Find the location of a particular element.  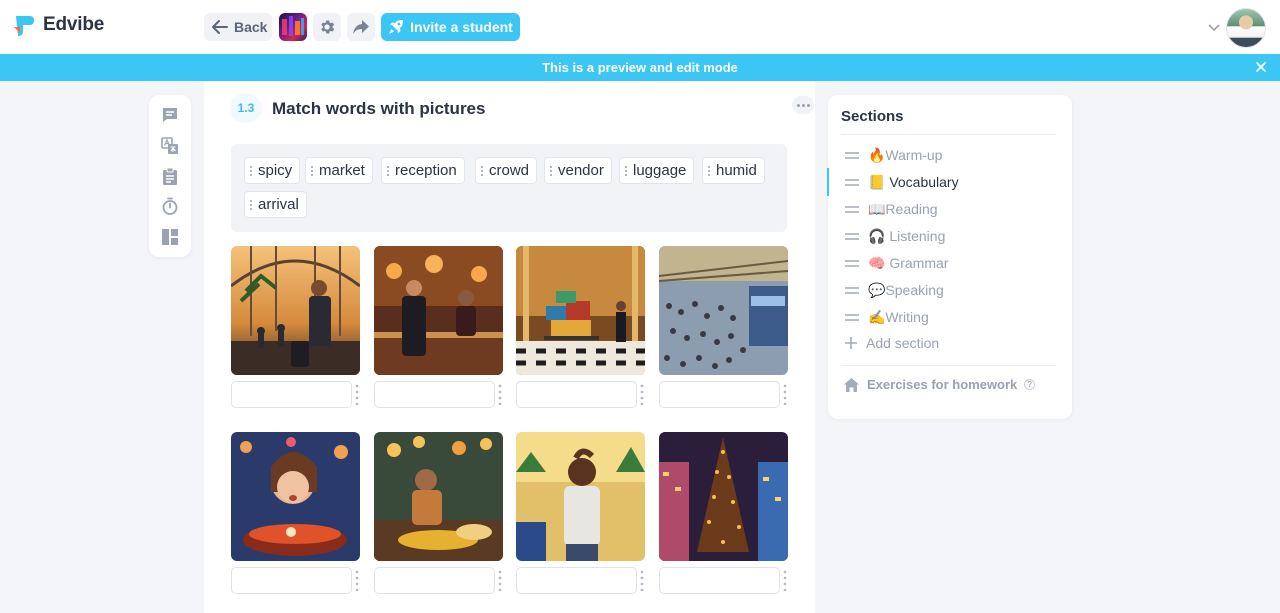

timer-tool is located at coordinates (170, 206).